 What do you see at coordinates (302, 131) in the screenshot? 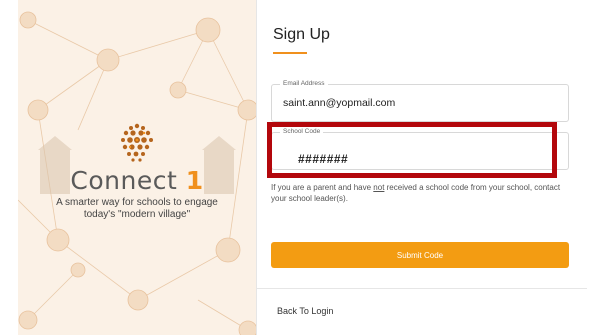
I see `school-code-label: School Code` at bounding box center [302, 131].